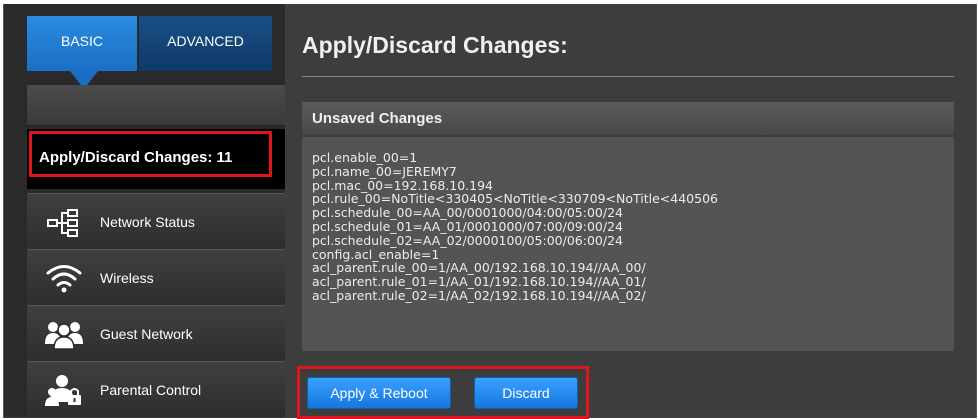 Image resolution: width=978 pixels, height=419 pixels. Describe the element at coordinates (376, 254) in the screenshot. I see `change-line: config.acl_enable=1` at that location.